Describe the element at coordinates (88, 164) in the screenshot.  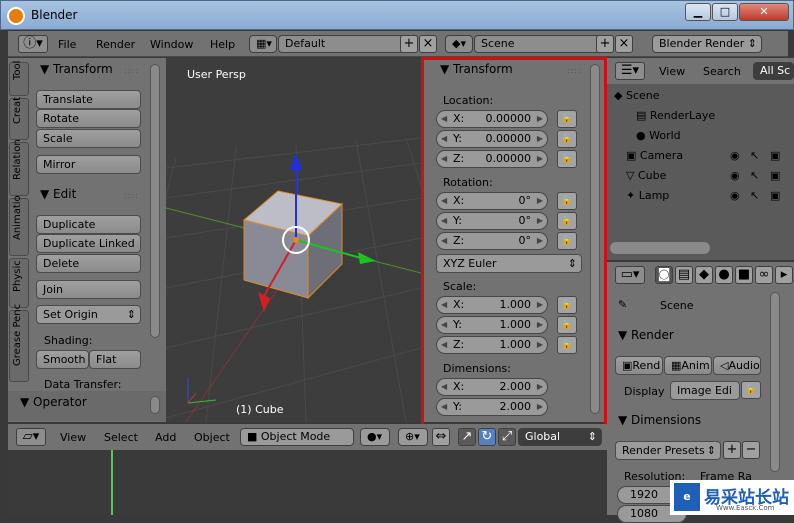
I see `mirror-button: Mirror` at that location.